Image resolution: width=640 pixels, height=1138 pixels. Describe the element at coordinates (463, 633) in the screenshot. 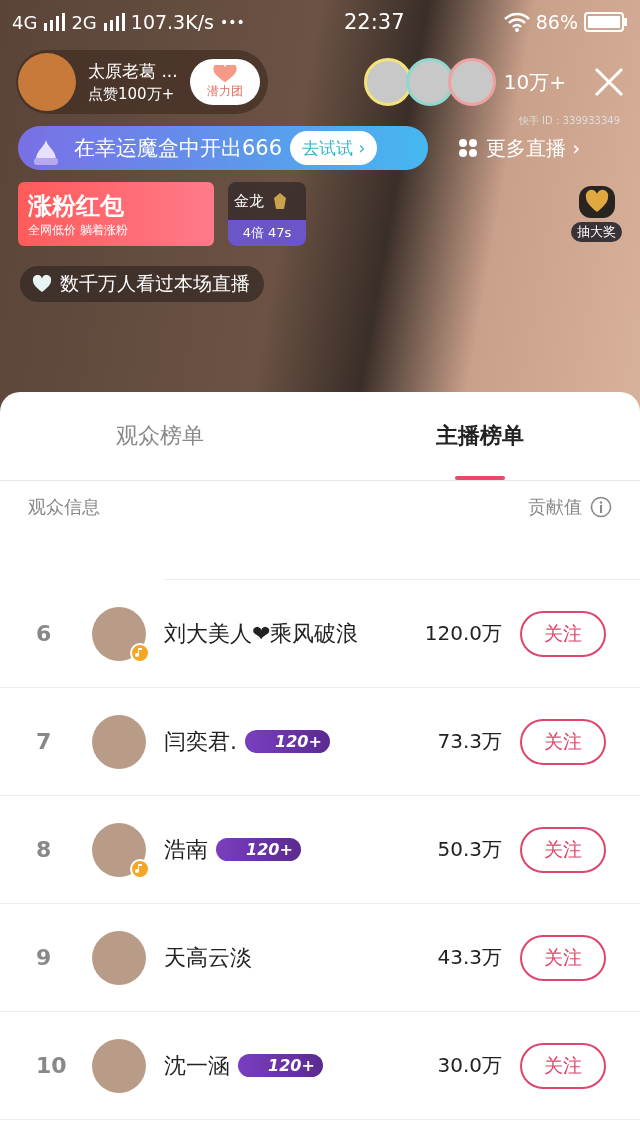

I see `contribution-value: 120.0万` at that location.